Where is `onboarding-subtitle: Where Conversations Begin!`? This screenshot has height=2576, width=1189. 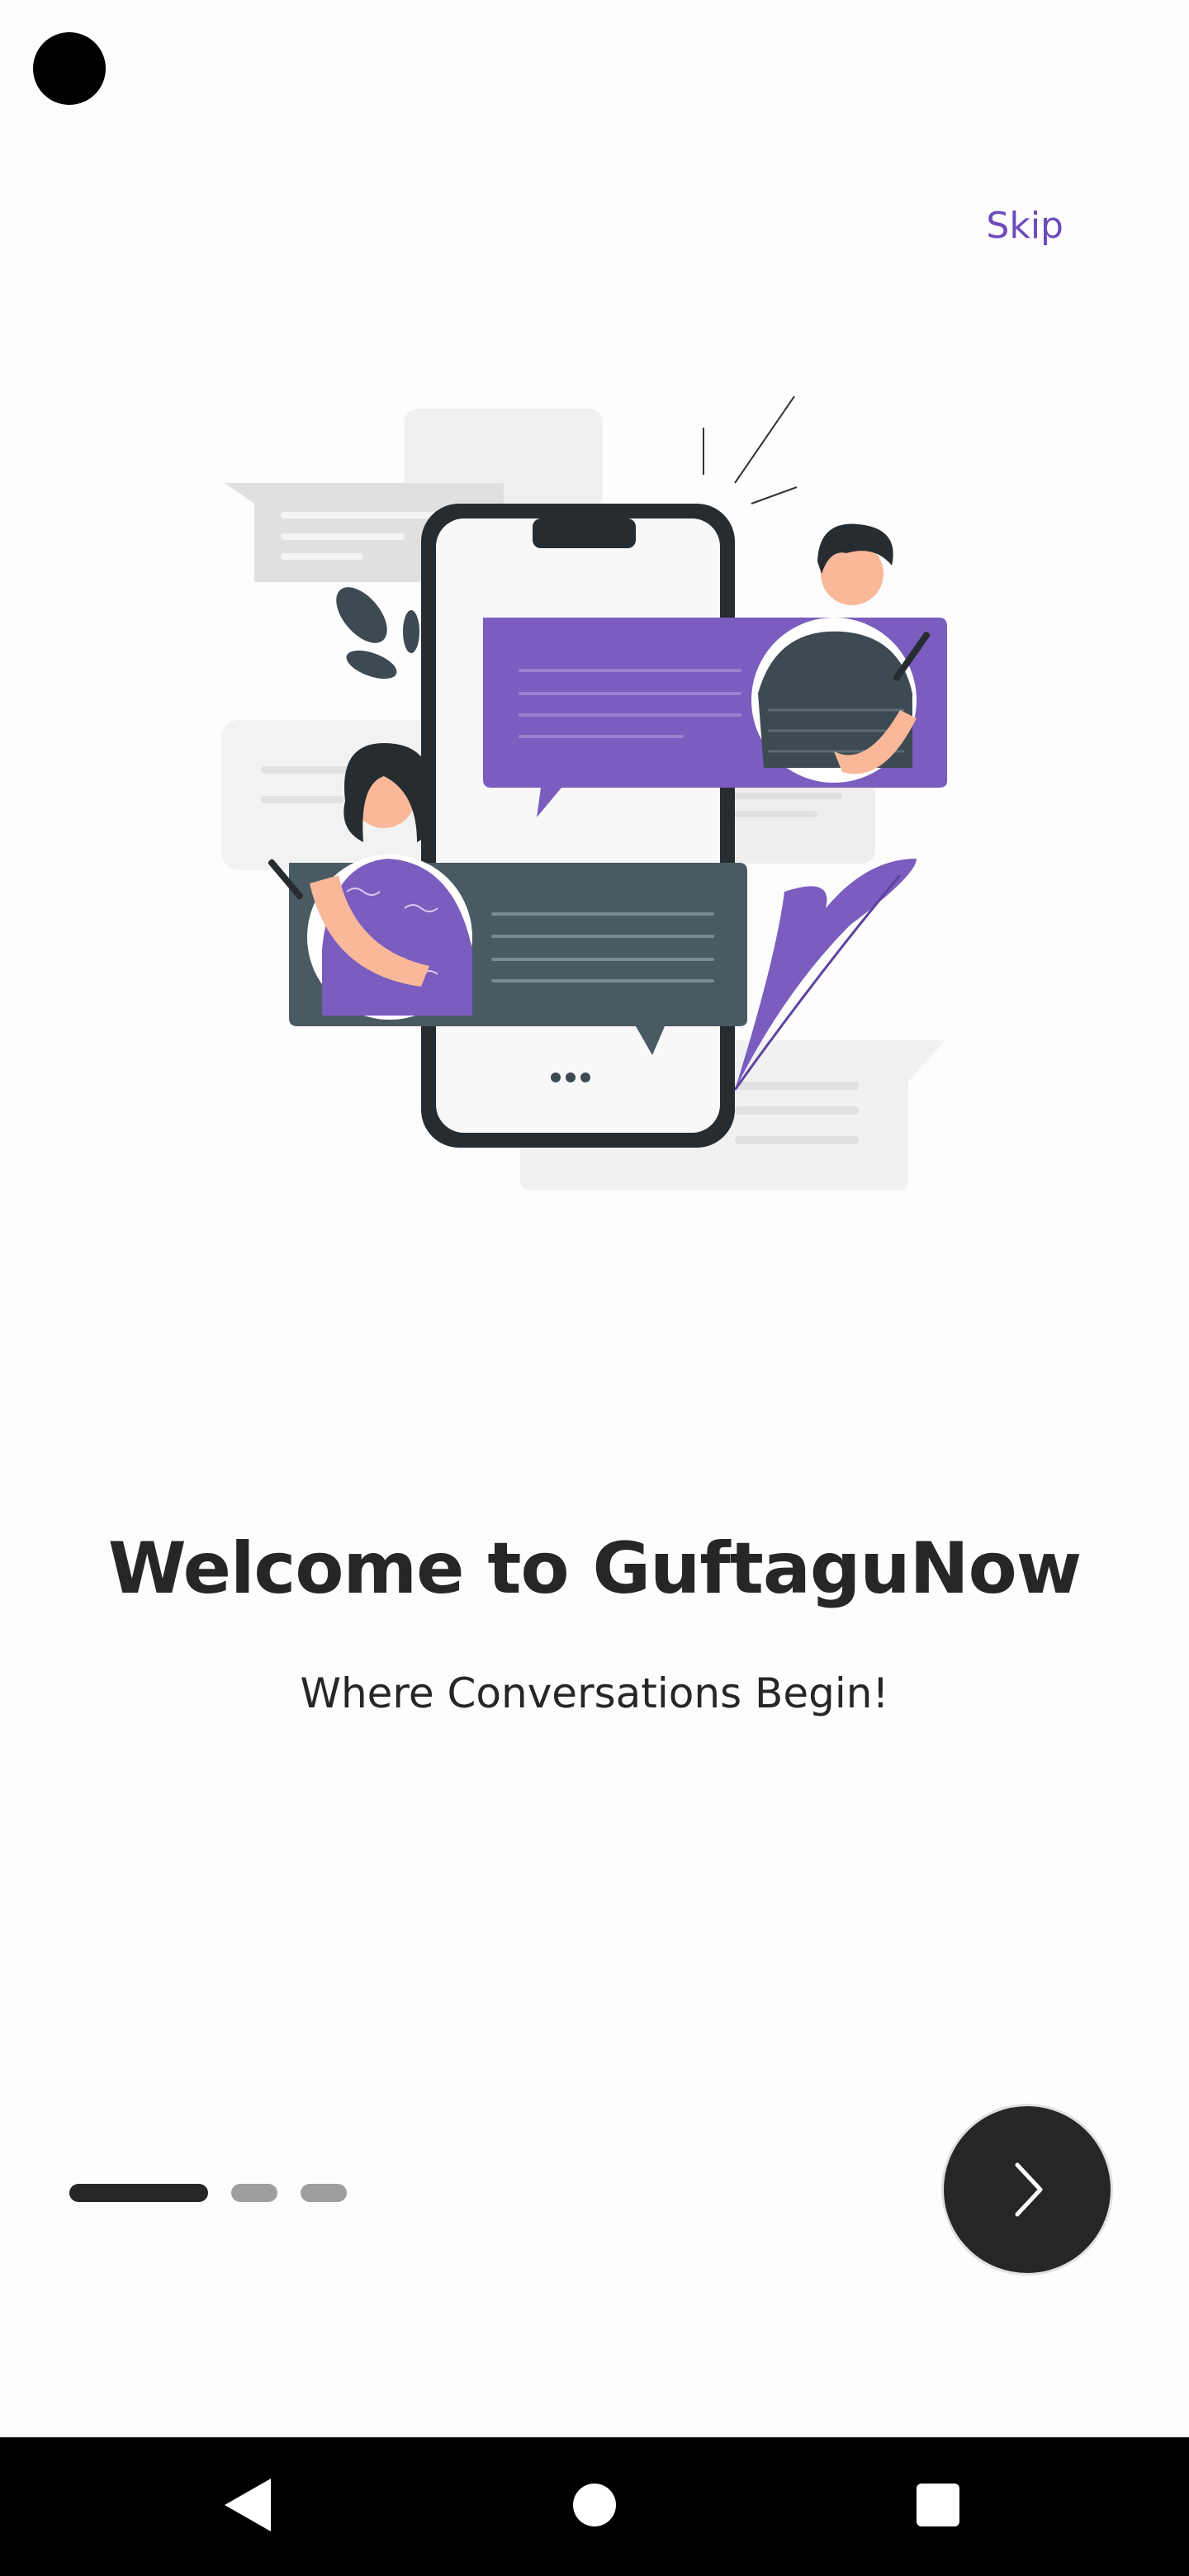
onboarding-subtitle: Where Conversations Begin! is located at coordinates (594, 1693).